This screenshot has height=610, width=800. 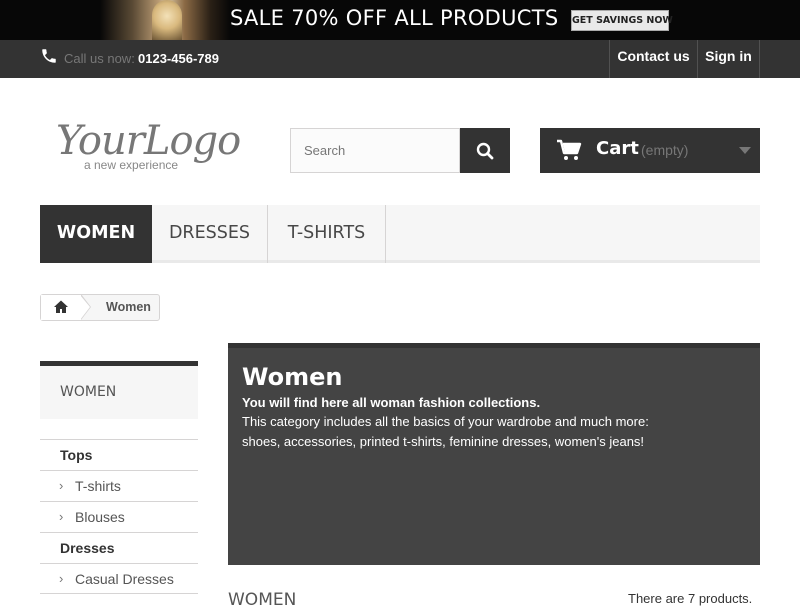 I want to click on phone-number: 0123-456-789, so click(x=178, y=58).